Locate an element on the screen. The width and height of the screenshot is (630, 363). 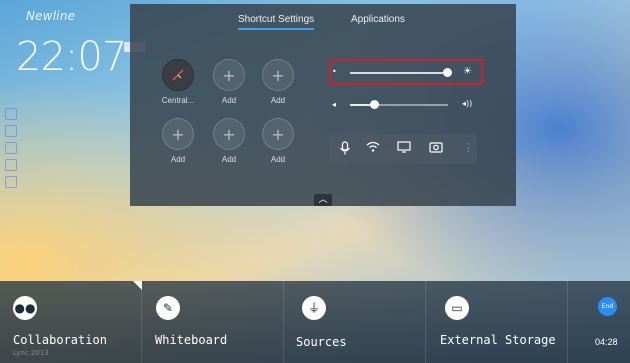
taskbar-item-external-storage: ▭ External Storage is located at coordinates (497, 322).